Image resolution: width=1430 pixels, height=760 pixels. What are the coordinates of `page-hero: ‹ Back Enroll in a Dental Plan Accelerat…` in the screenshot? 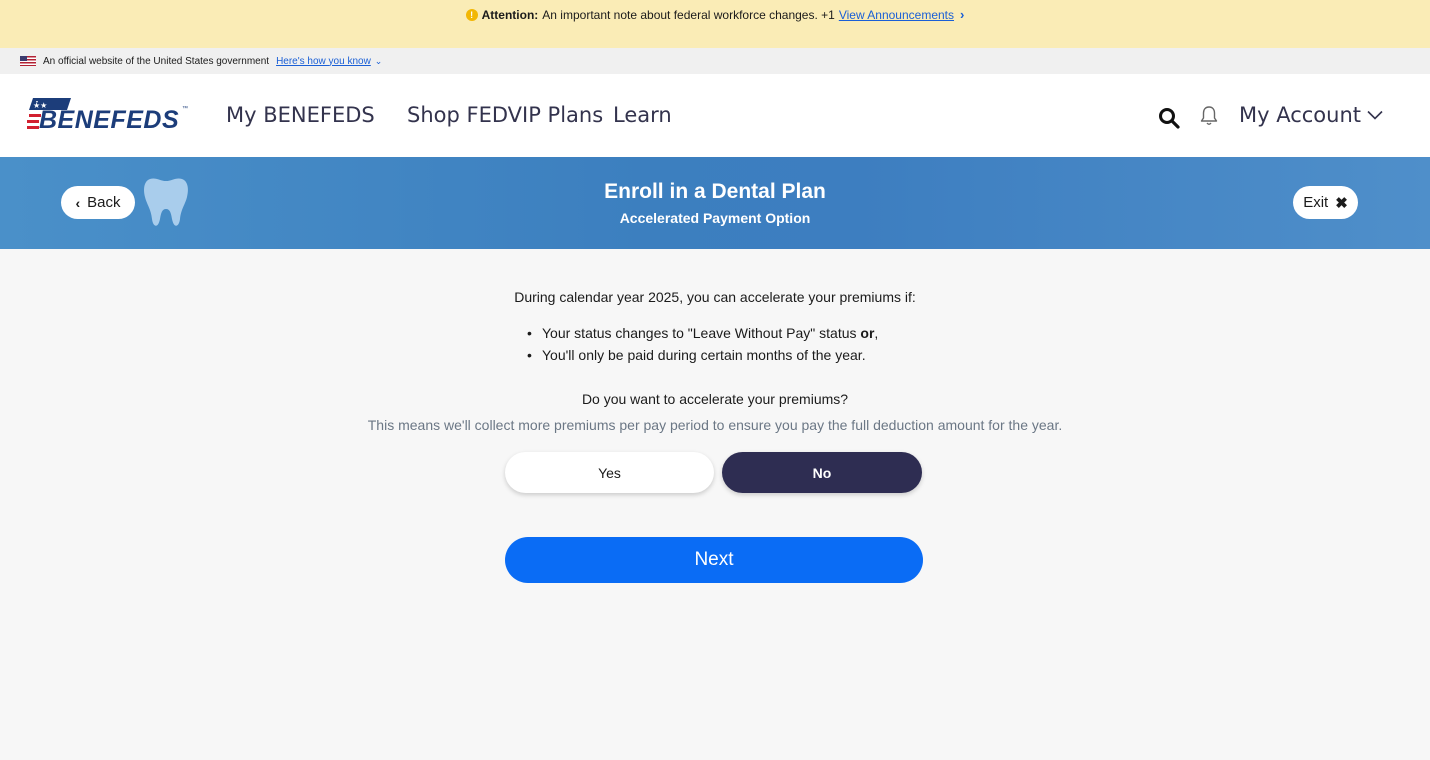 It's located at (715, 203).